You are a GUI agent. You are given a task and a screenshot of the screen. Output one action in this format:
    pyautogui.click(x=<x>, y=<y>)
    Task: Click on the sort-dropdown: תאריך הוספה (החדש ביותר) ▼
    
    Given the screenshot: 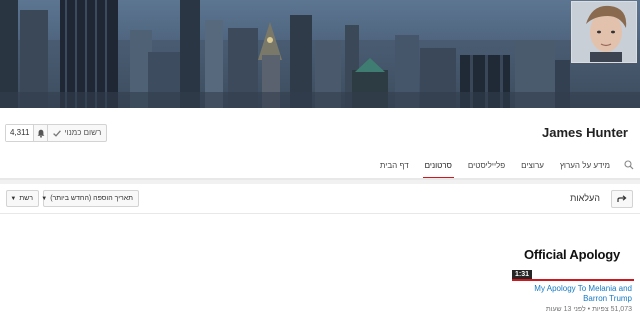 What is the action you would take?
    pyautogui.click(x=90, y=198)
    